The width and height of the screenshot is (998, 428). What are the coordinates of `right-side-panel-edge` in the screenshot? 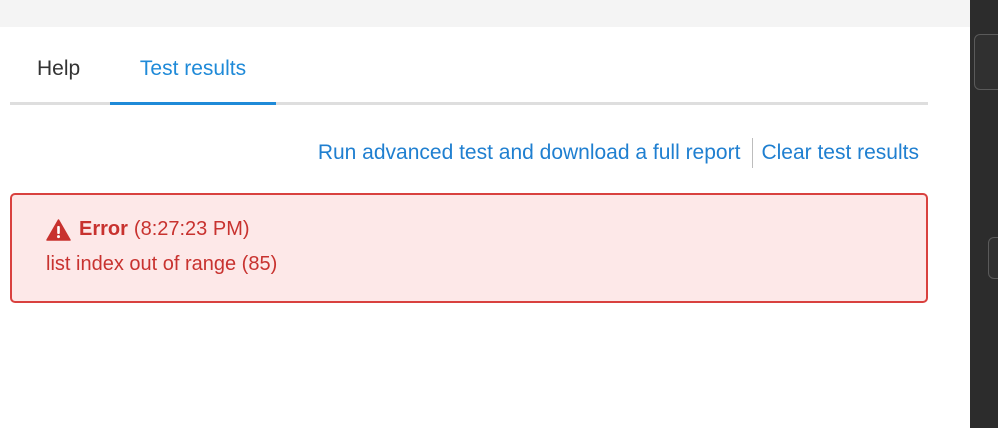 It's located at (984, 214).